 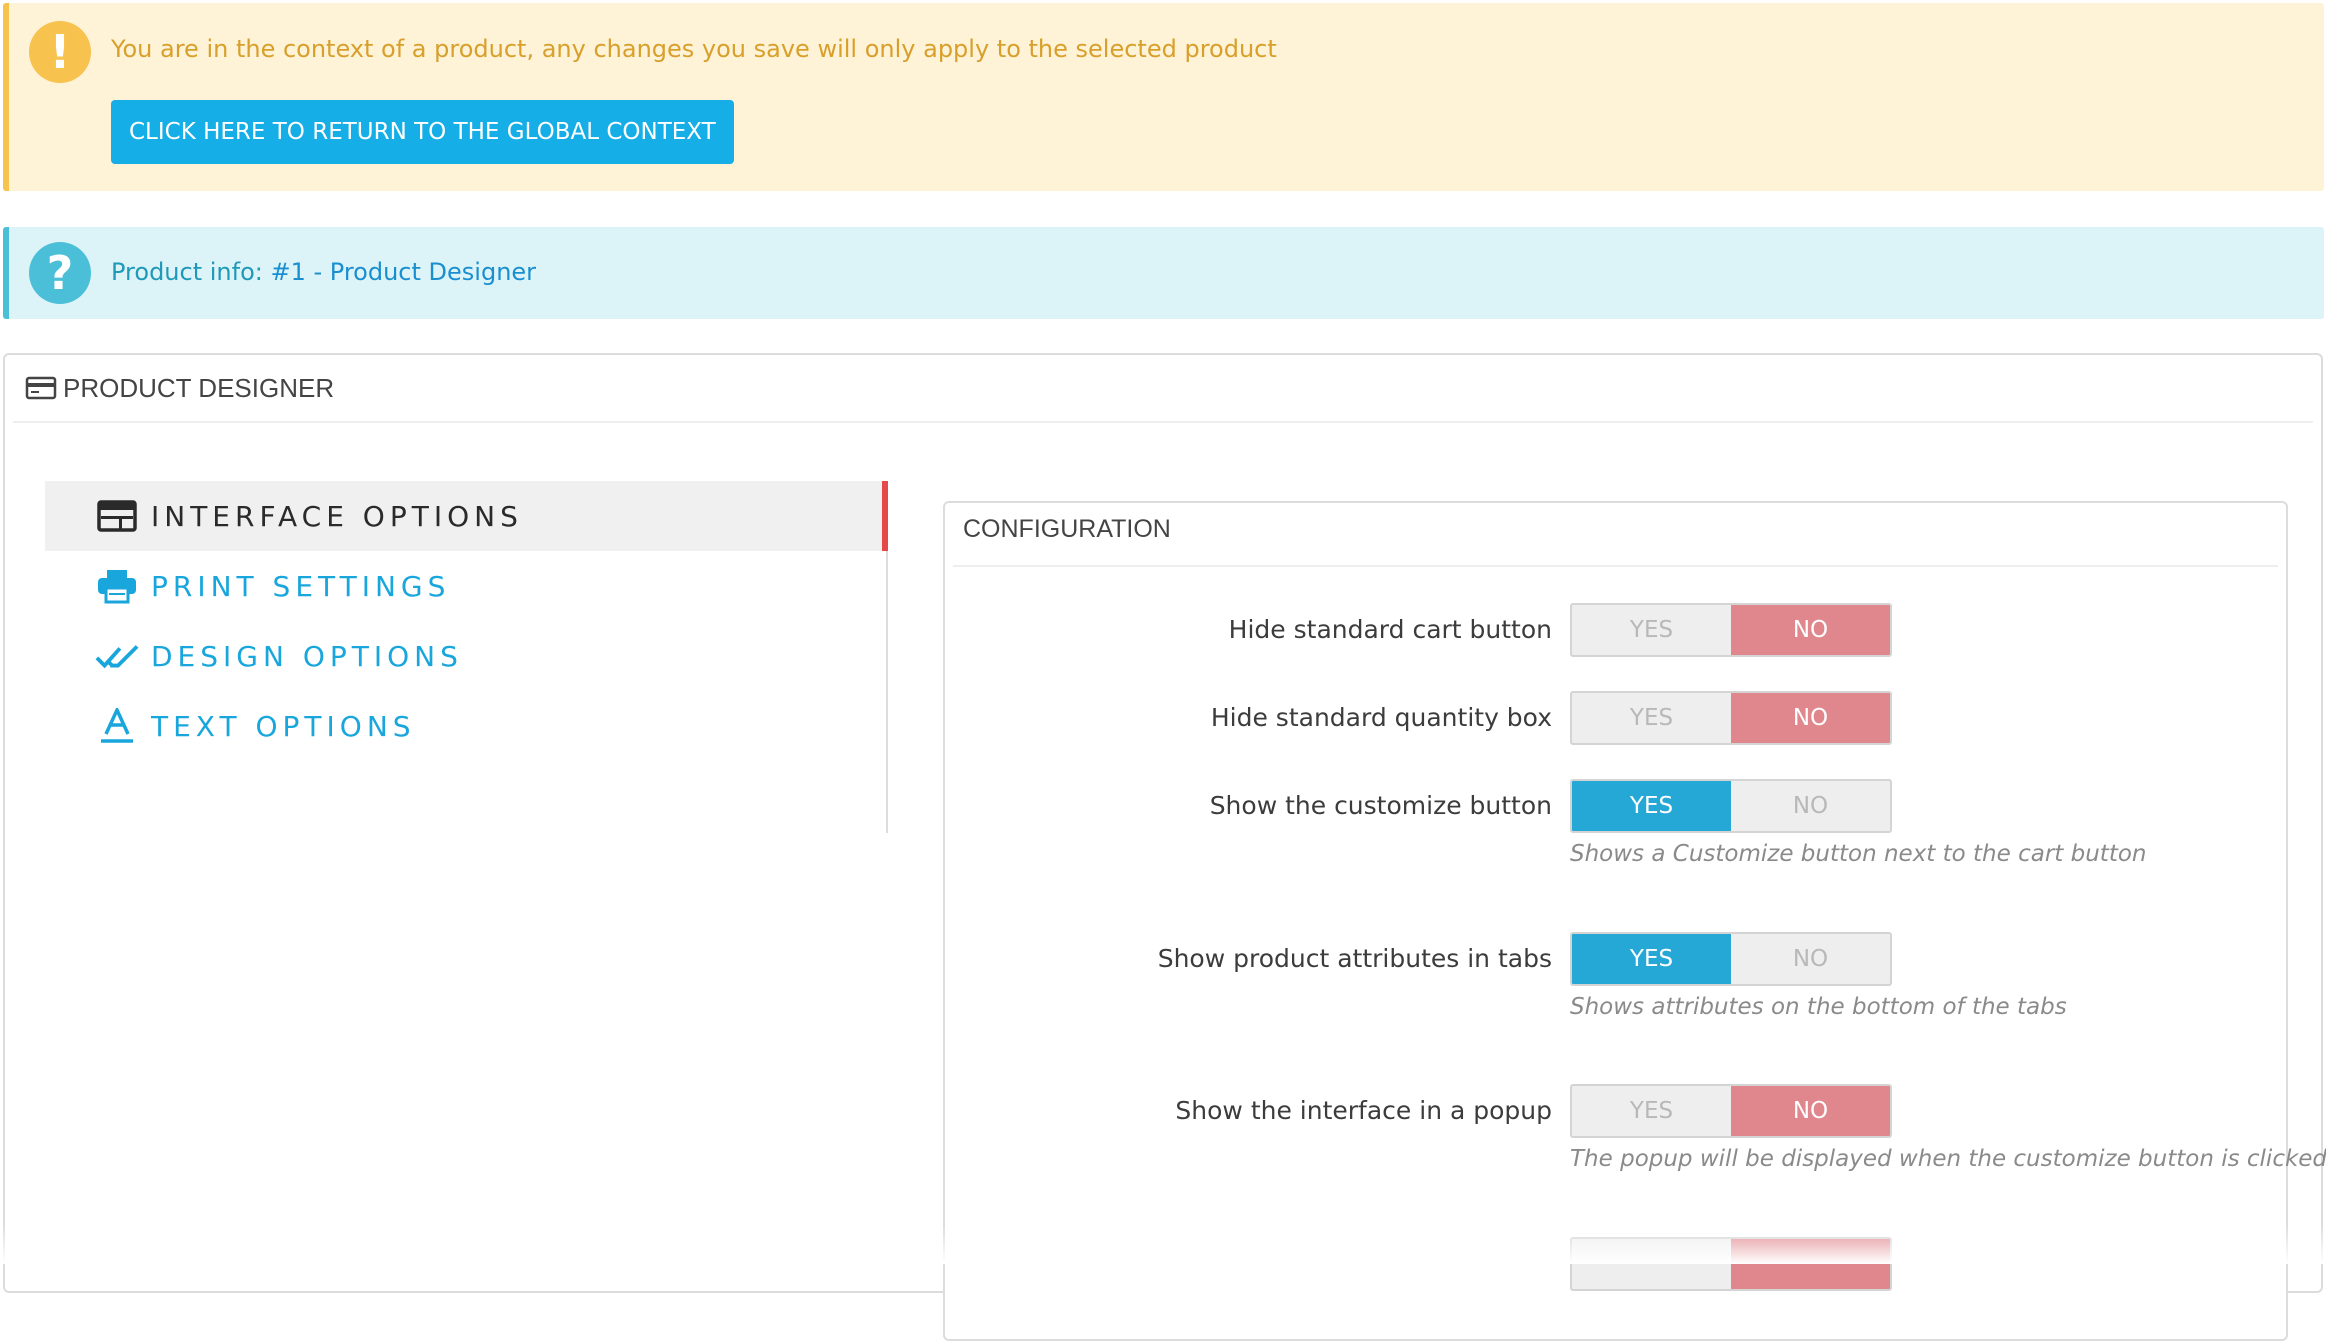 I want to click on switch-no-option, so click(x=1810, y=1264).